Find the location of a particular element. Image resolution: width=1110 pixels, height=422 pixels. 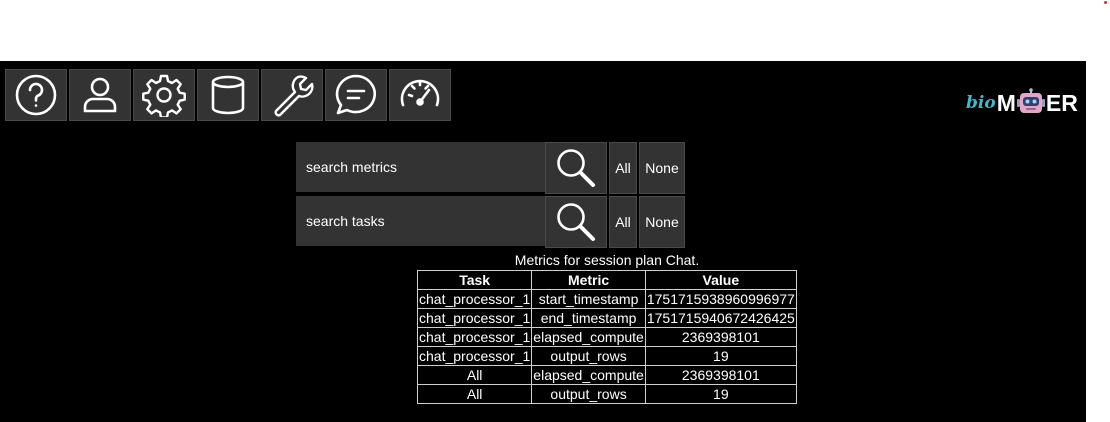

metric-cell: start_timestamp is located at coordinates (588, 299).